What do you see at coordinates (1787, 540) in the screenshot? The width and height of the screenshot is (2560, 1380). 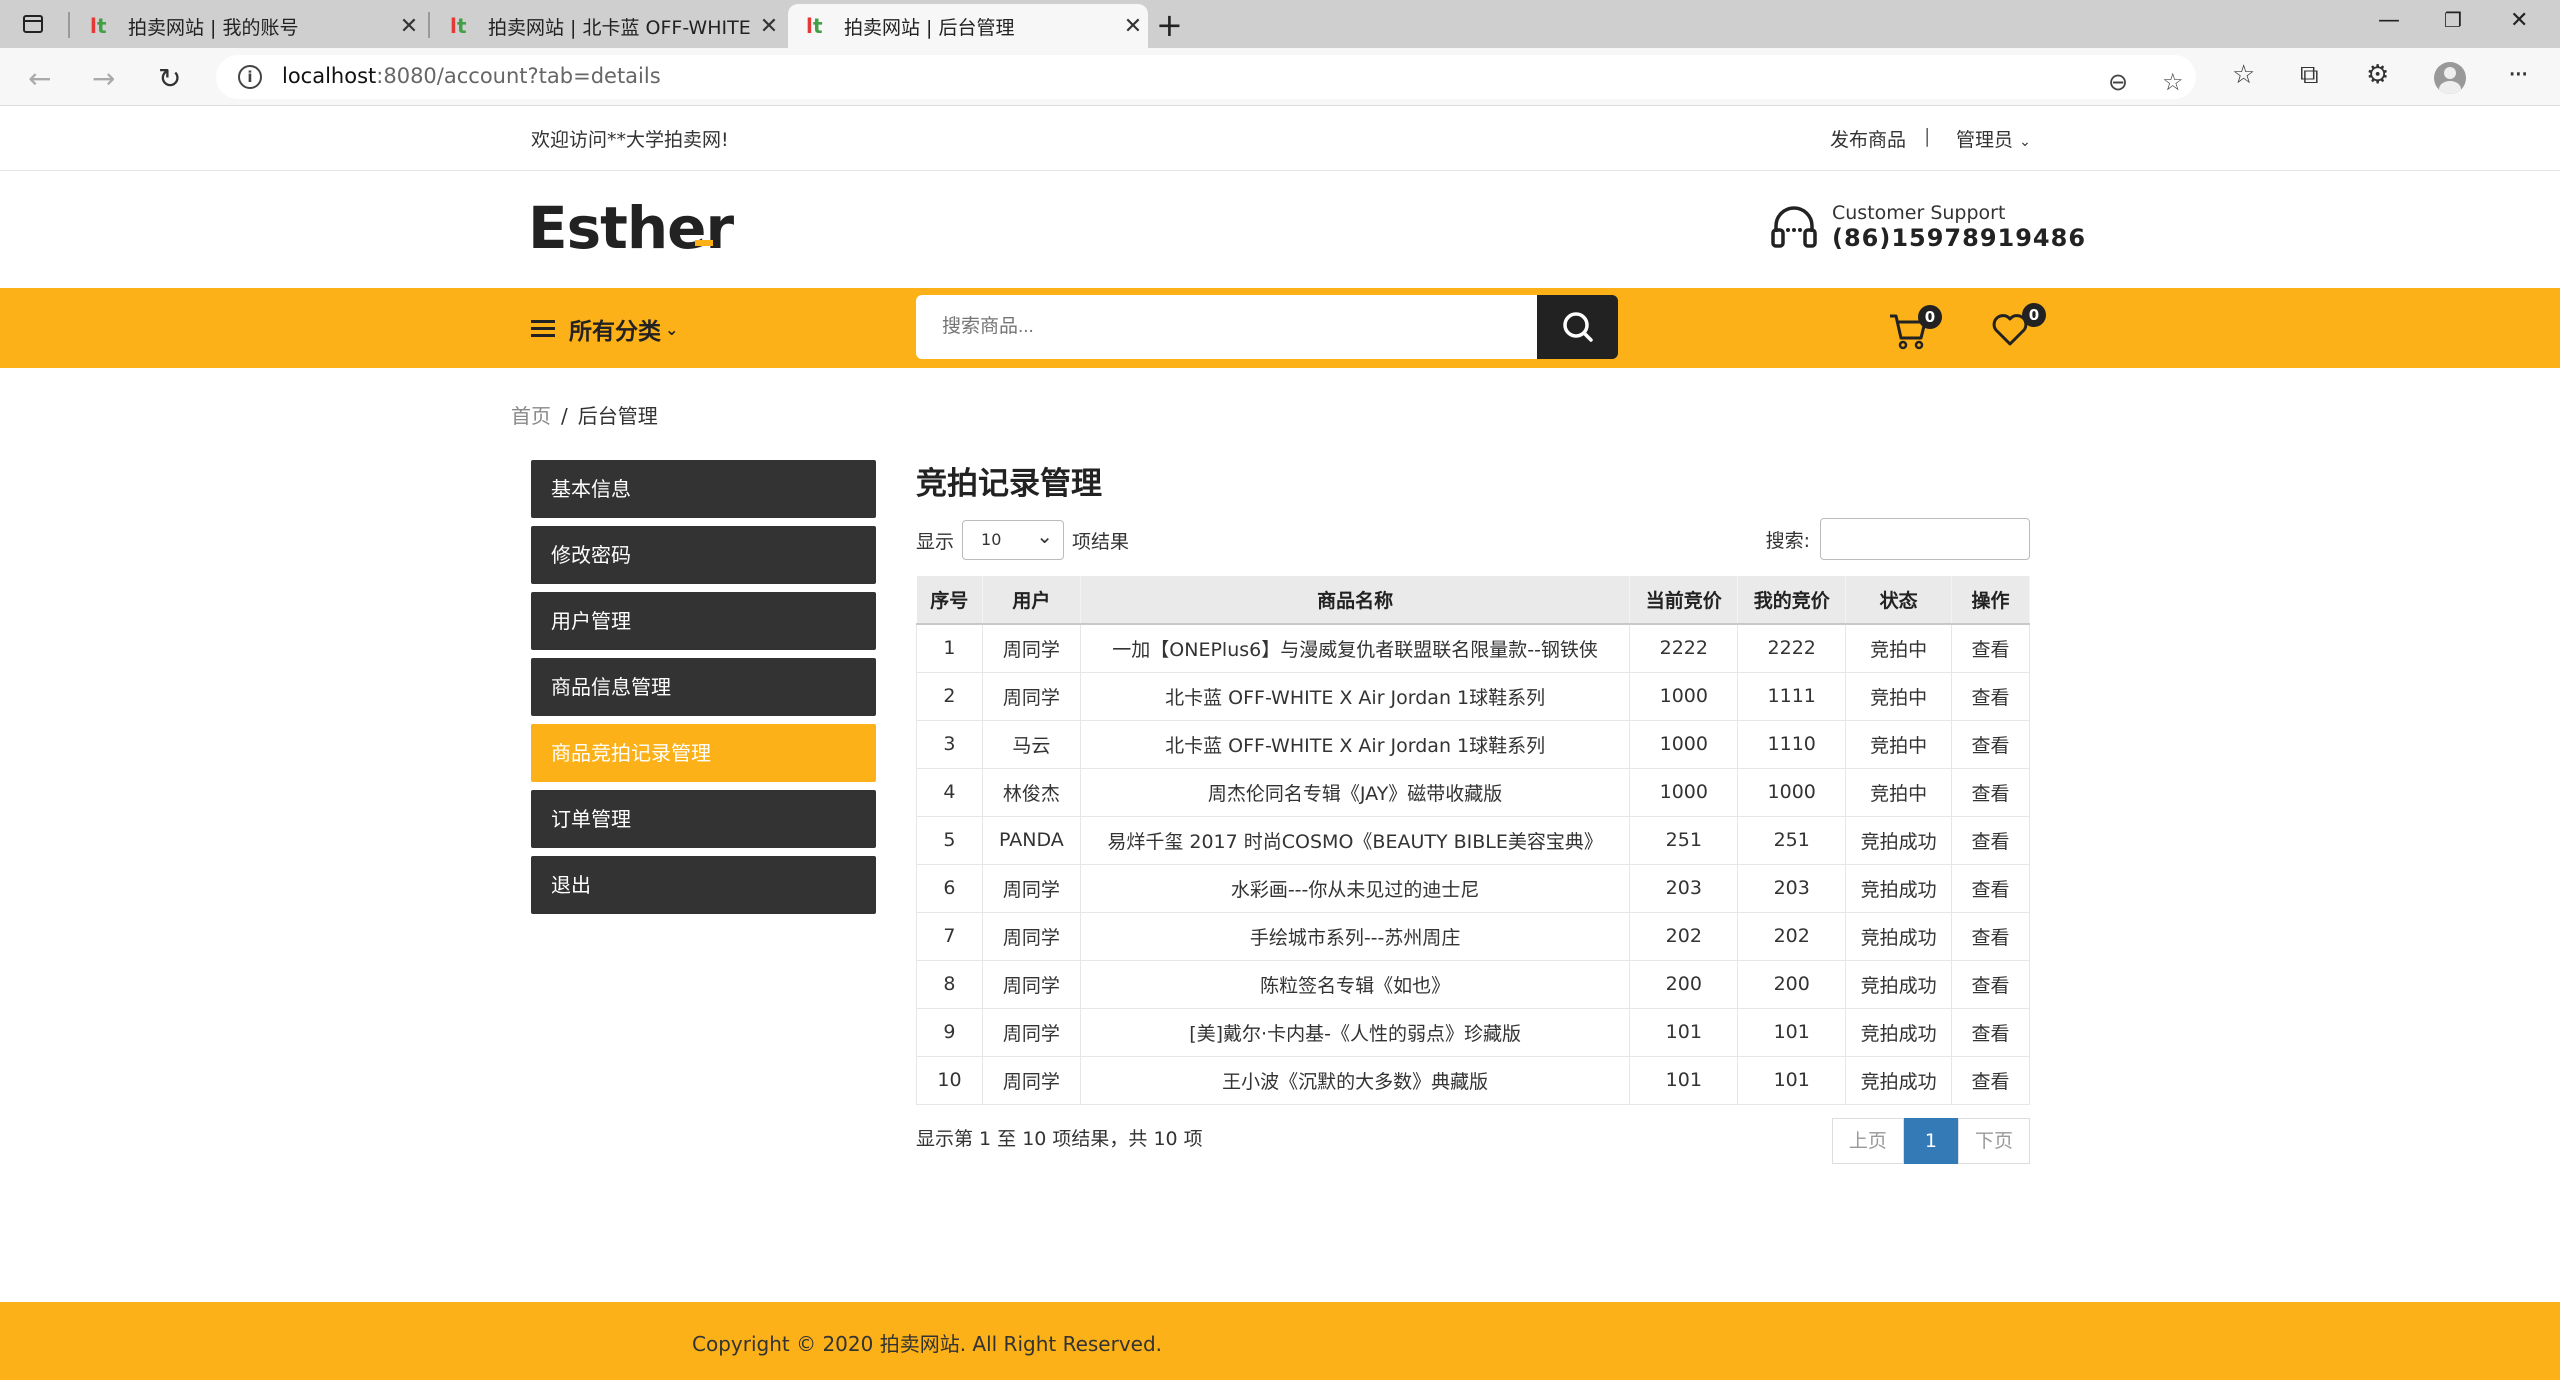 I see `table-search-label: 搜索:` at bounding box center [1787, 540].